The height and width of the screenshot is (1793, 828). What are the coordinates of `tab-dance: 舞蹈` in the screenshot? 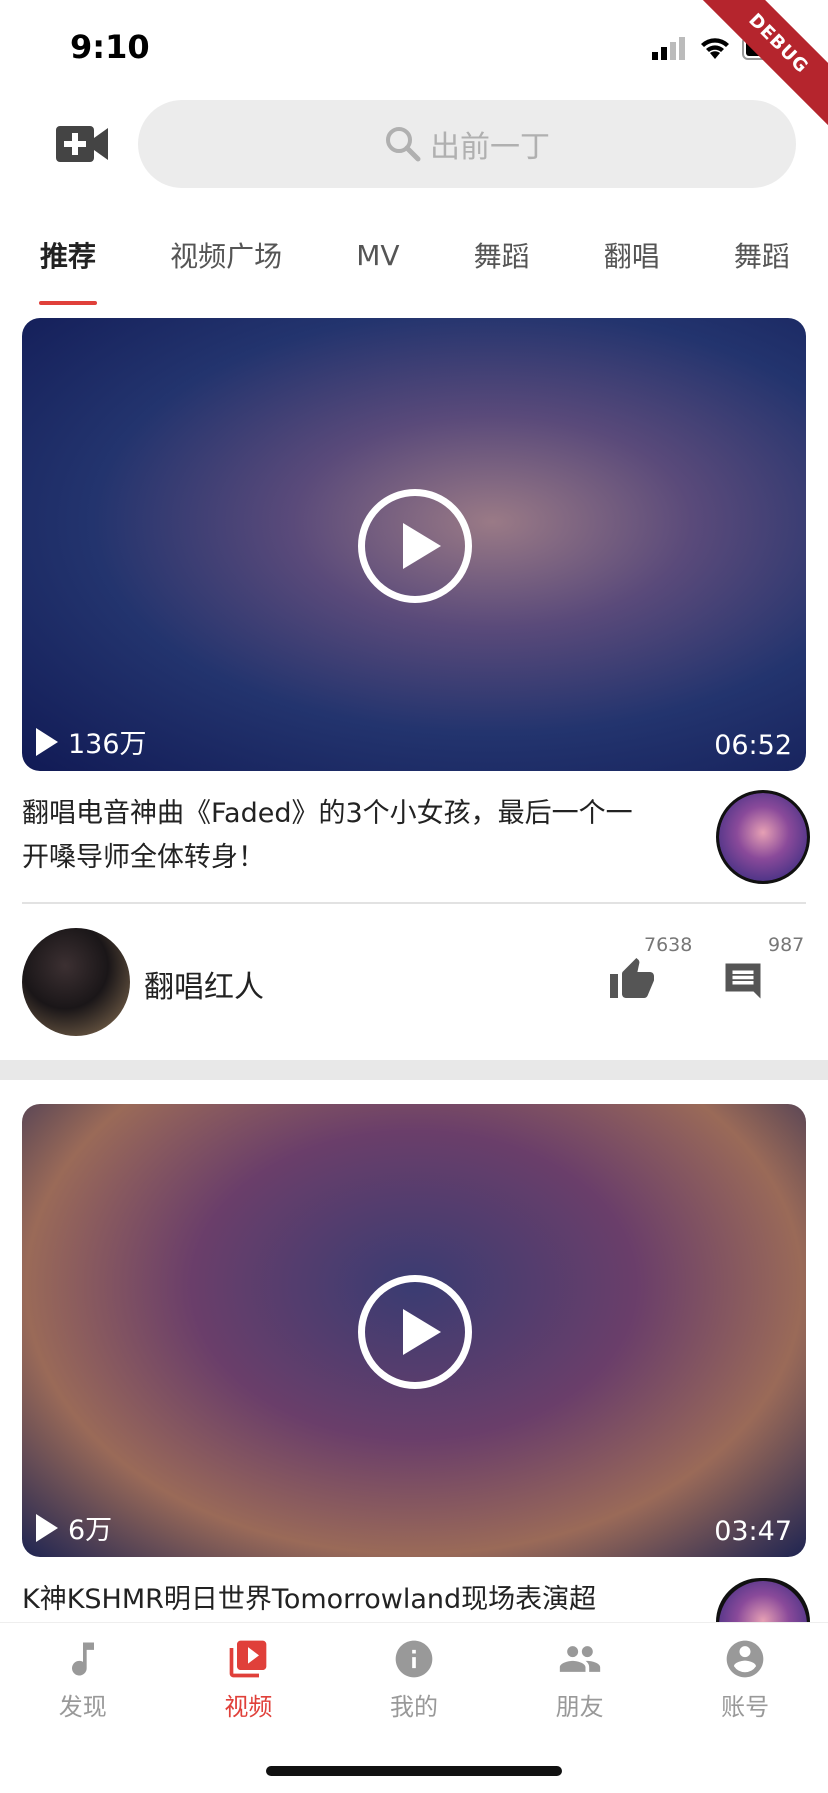 It's located at (502, 255).